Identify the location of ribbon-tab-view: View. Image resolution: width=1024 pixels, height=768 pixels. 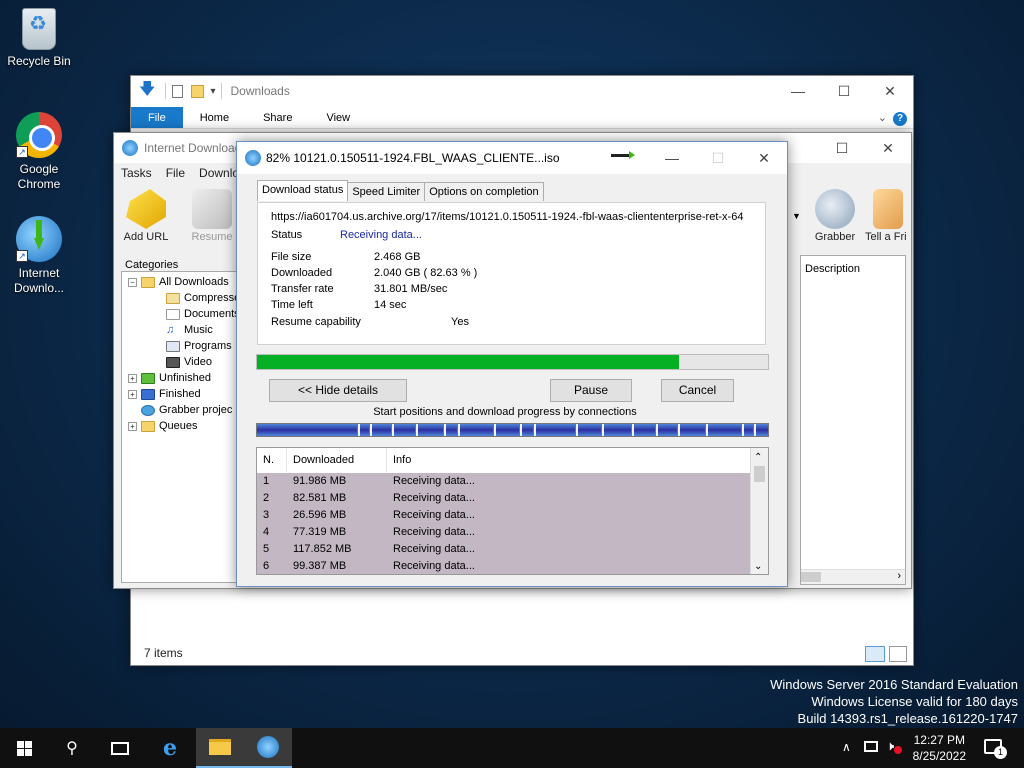
(338, 117).